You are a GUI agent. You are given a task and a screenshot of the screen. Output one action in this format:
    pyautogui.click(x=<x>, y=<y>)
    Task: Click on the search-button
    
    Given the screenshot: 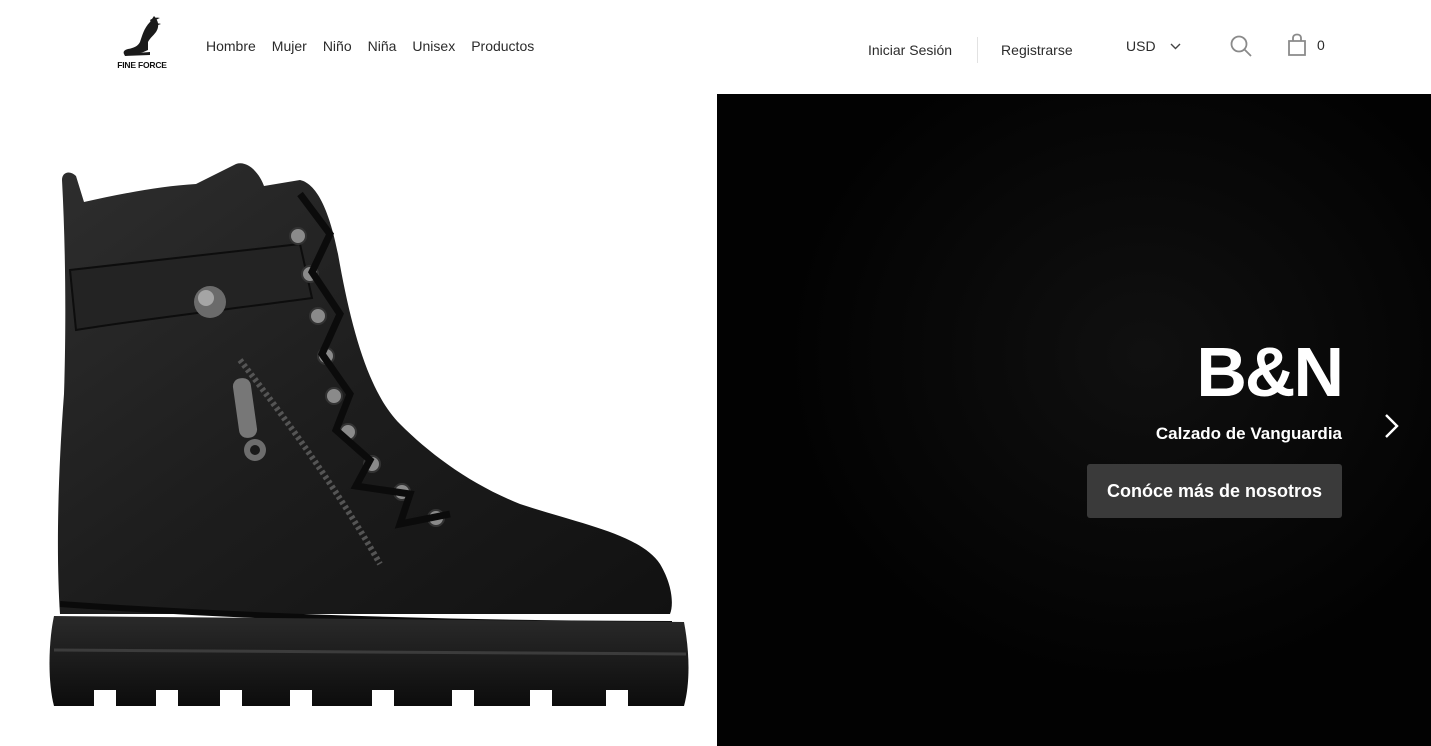 What is the action you would take?
    pyautogui.click(x=1241, y=46)
    